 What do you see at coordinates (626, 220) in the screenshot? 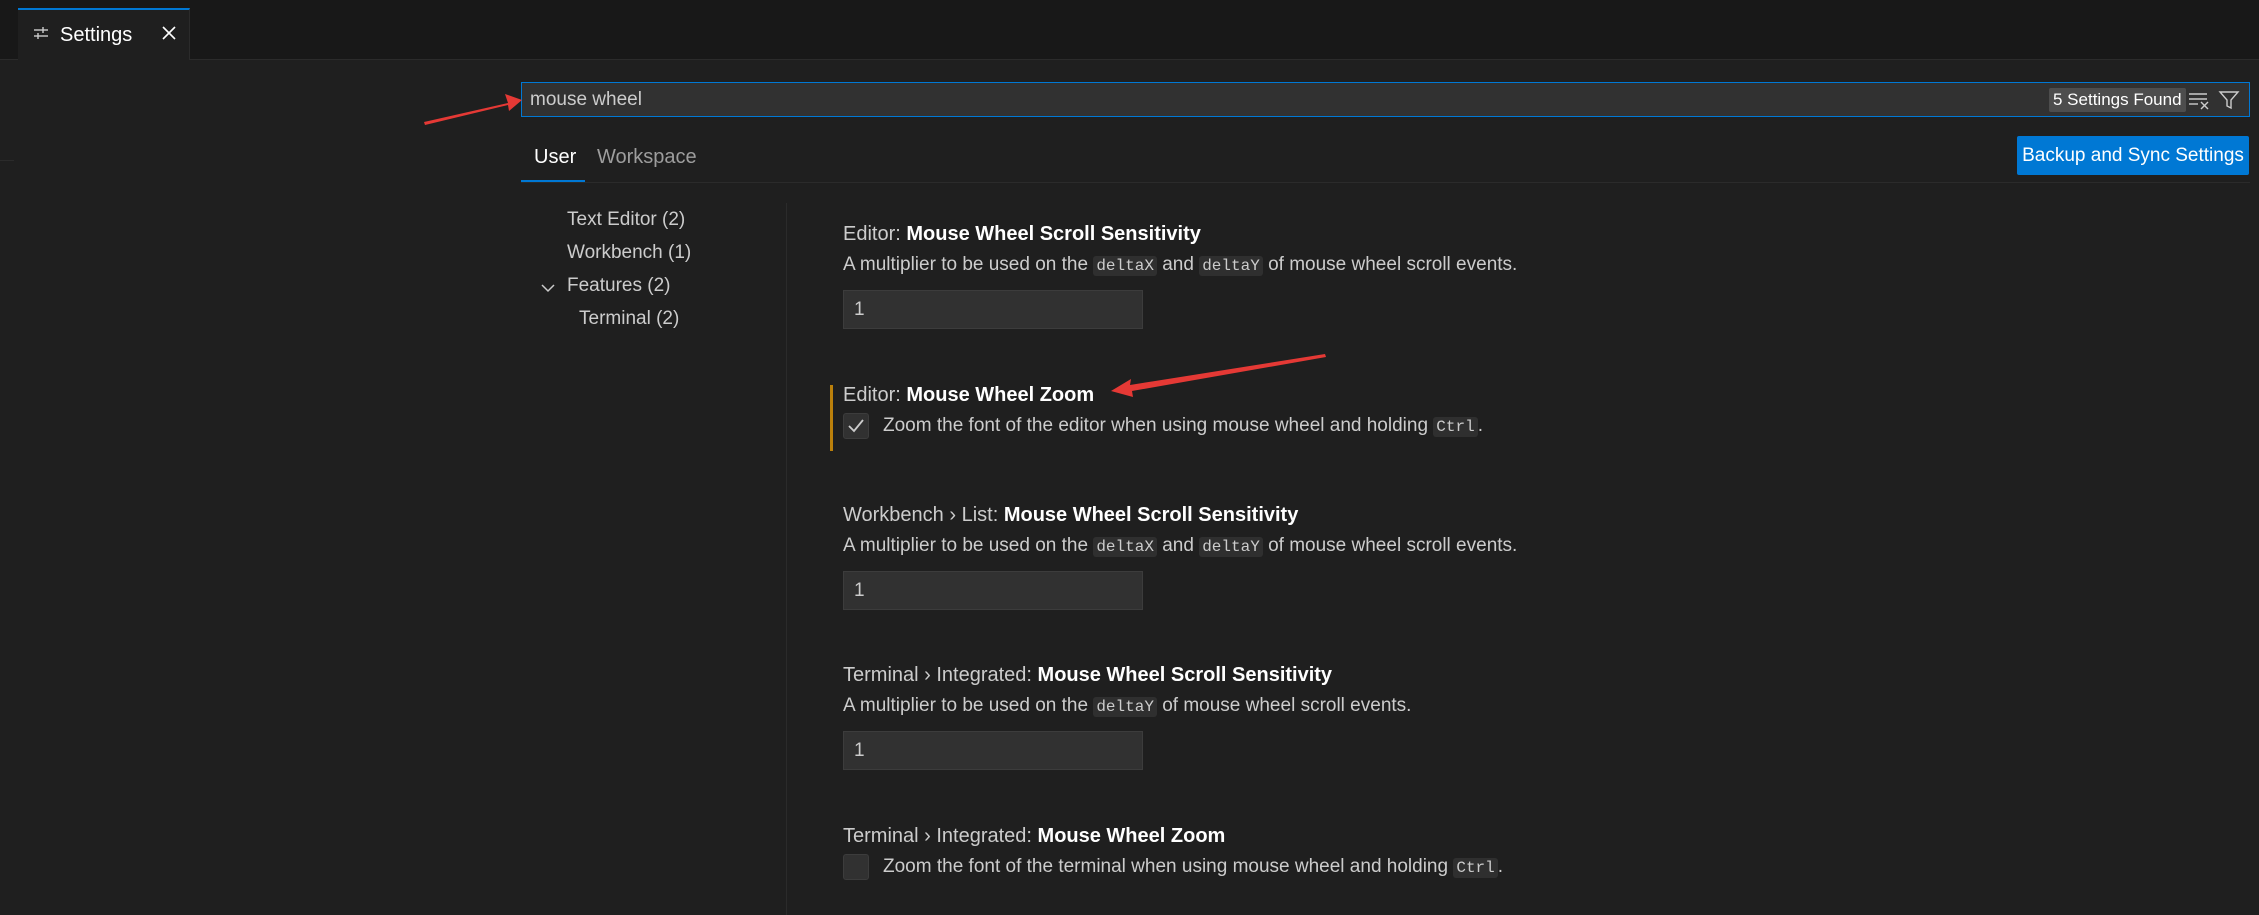
I see `toc-item-text-editor: Text Editor (2)` at bounding box center [626, 220].